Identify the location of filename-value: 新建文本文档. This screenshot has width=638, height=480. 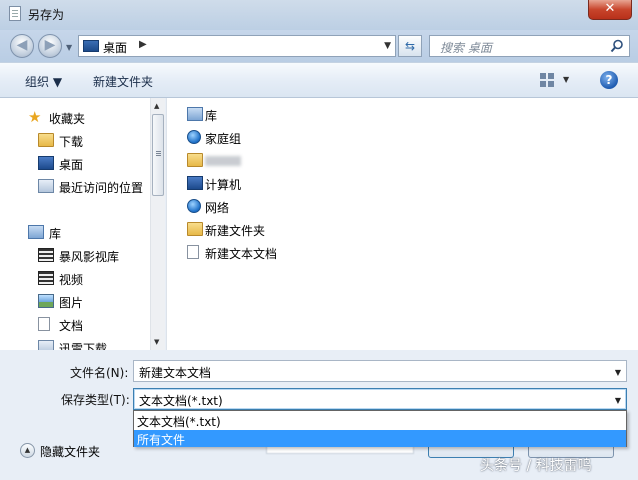
(175, 373).